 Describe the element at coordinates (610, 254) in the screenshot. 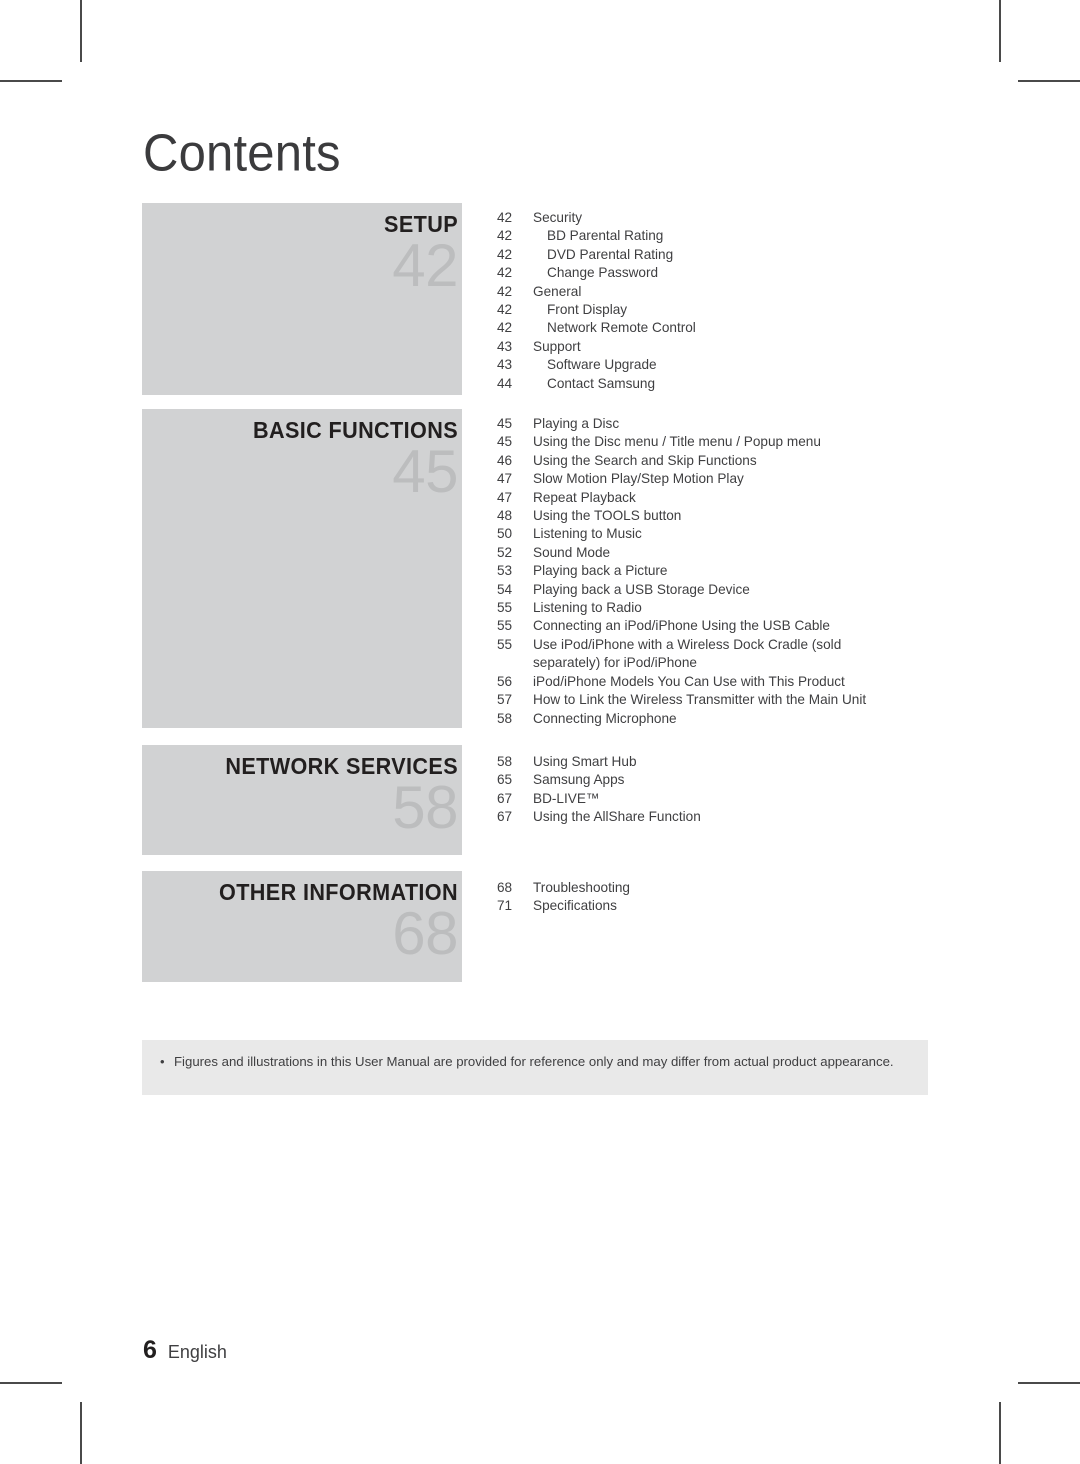

I see `toc-entry-title: DVD Parental Rating` at that location.